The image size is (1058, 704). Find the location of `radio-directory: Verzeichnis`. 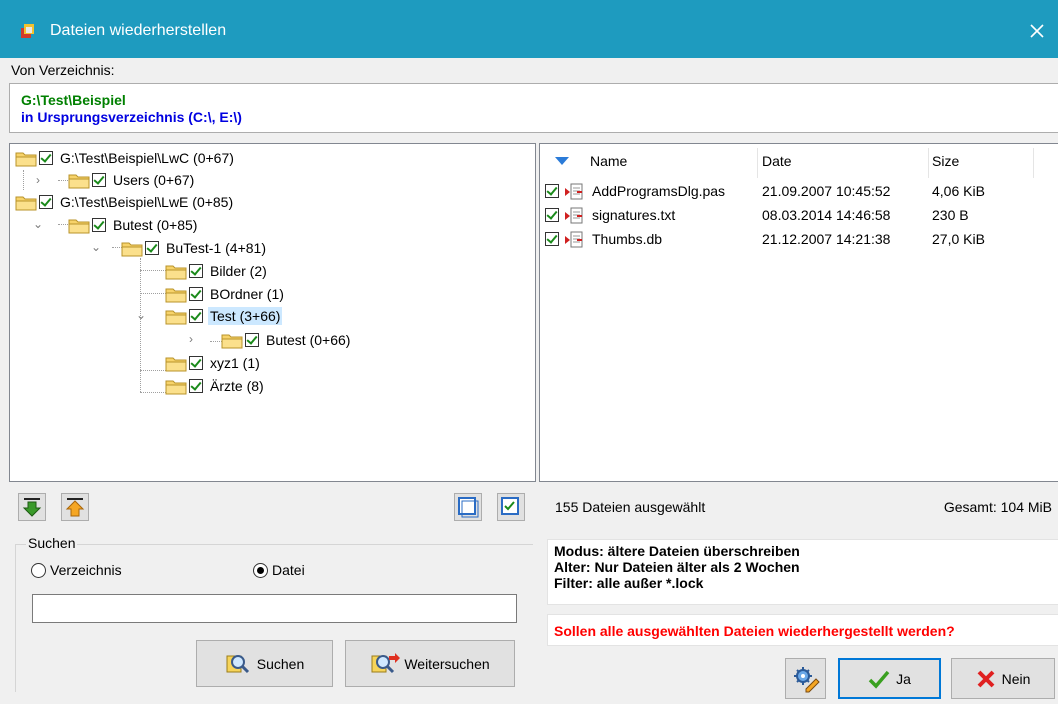

radio-directory: Verzeichnis is located at coordinates (76, 570).